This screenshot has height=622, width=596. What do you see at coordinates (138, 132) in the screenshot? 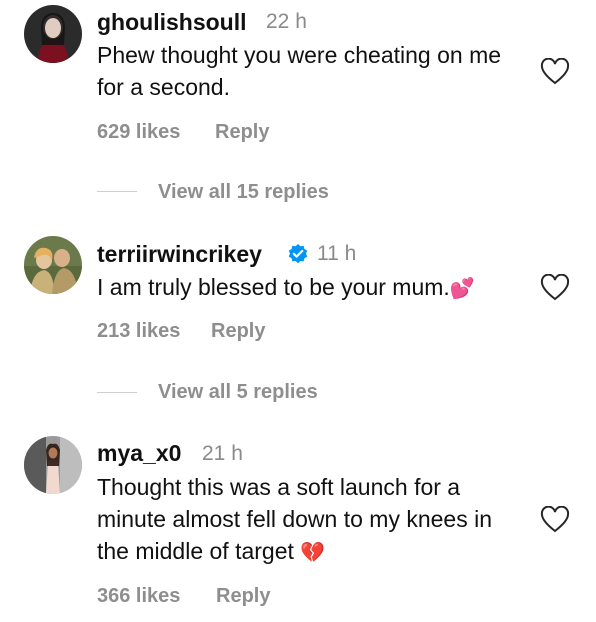
I see `like-count: 629 likes` at bounding box center [138, 132].